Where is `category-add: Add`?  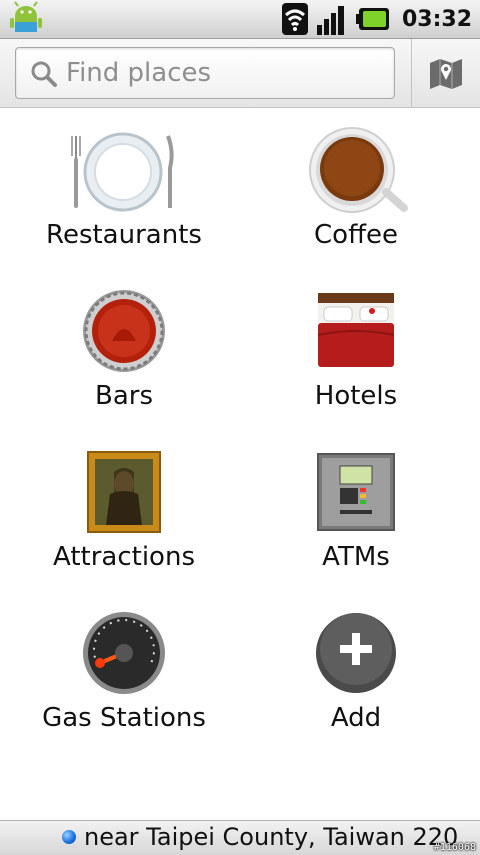 category-add: Add is located at coordinates (356, 671).